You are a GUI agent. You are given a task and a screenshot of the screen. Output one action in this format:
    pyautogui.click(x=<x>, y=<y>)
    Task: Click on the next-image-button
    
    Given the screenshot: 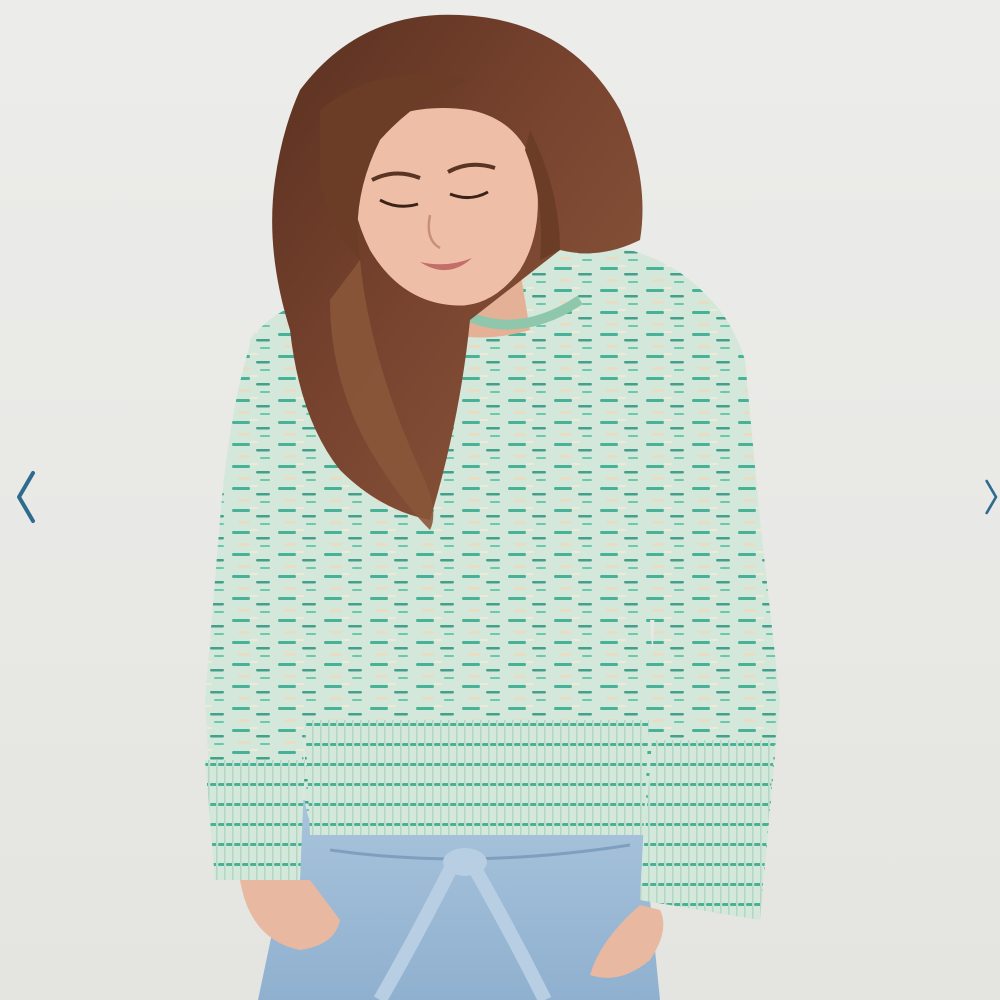 What is the action you would take?
    pyautogui.click(x=990, y=497)
    